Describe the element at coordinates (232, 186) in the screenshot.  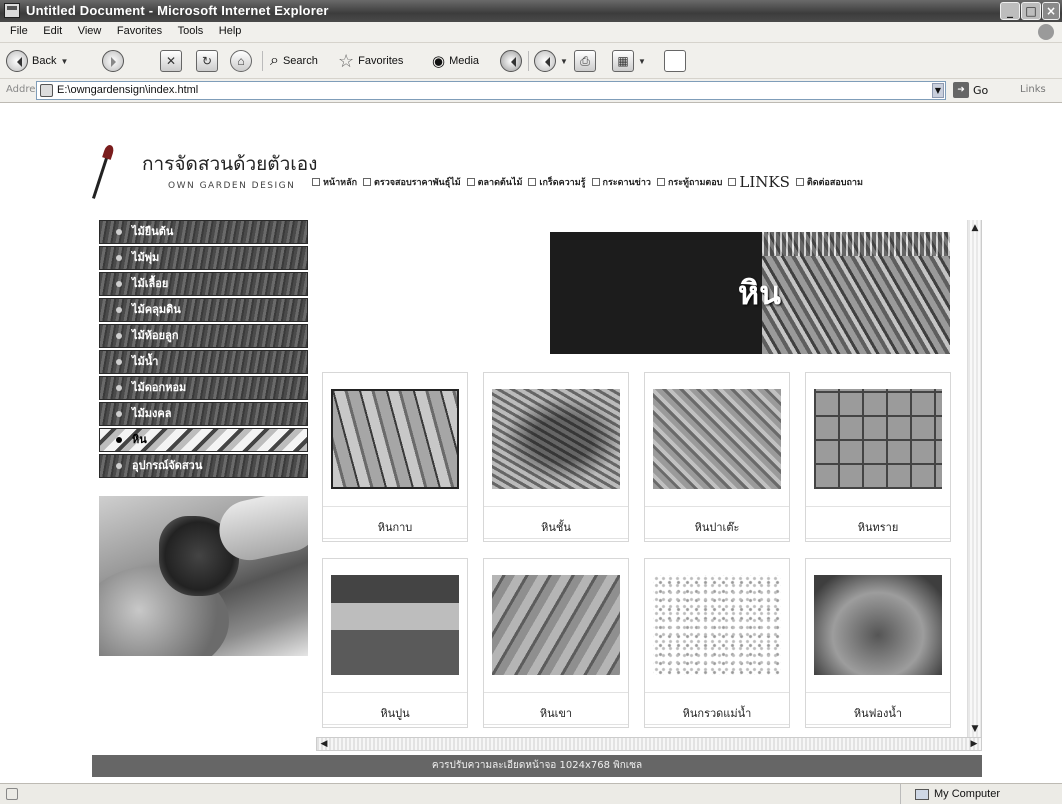
I see `brand-name-english: OWN GARDEN DESIGN` at that location.